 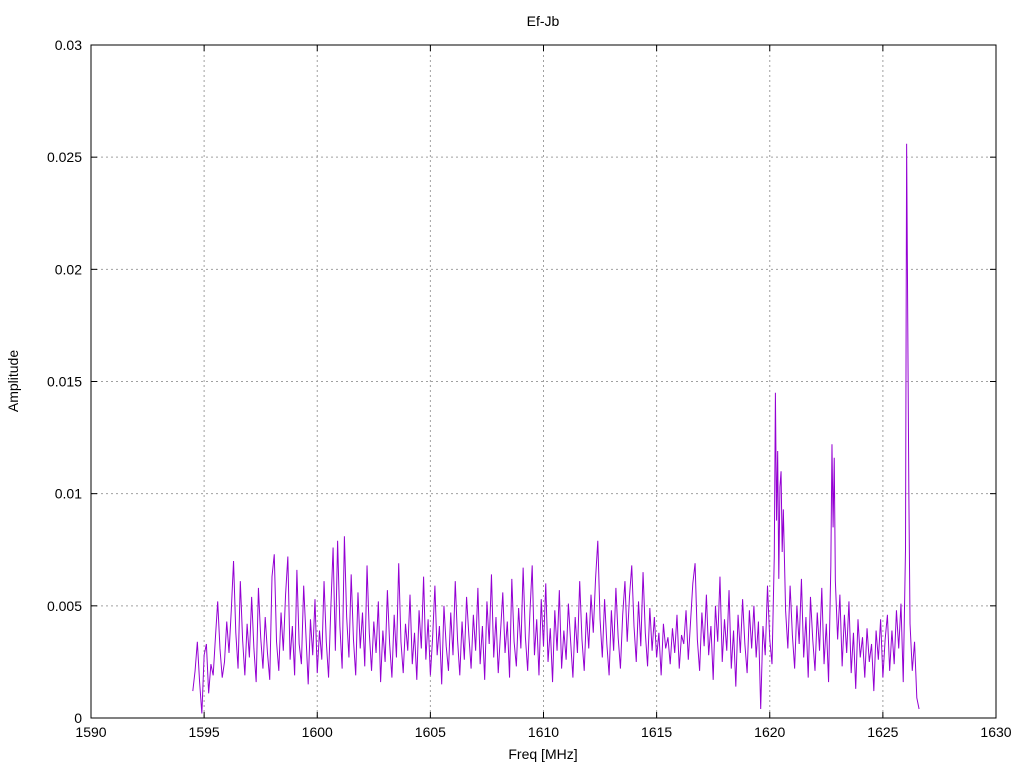 I want to click on x-tick-label: 1620, so click(x=769, y=732).